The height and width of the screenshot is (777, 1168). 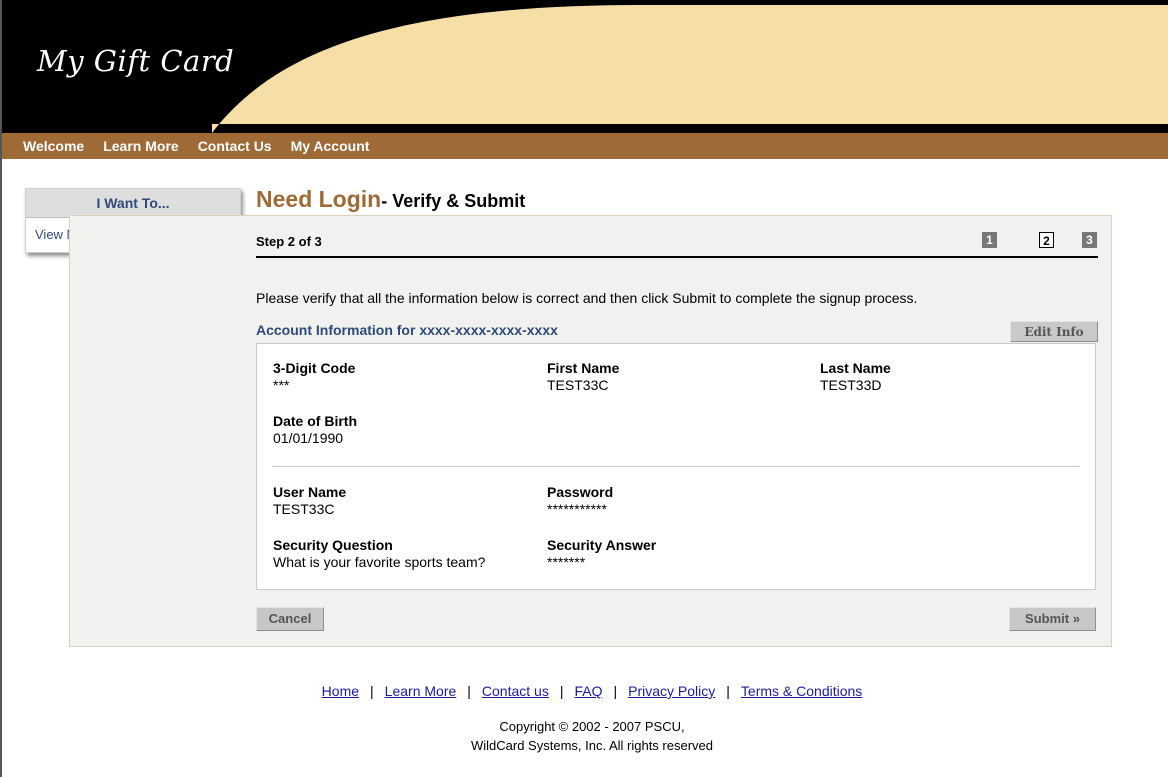 I want to click on nav-contact-us: Contact Us, so click(x=235, y=146).